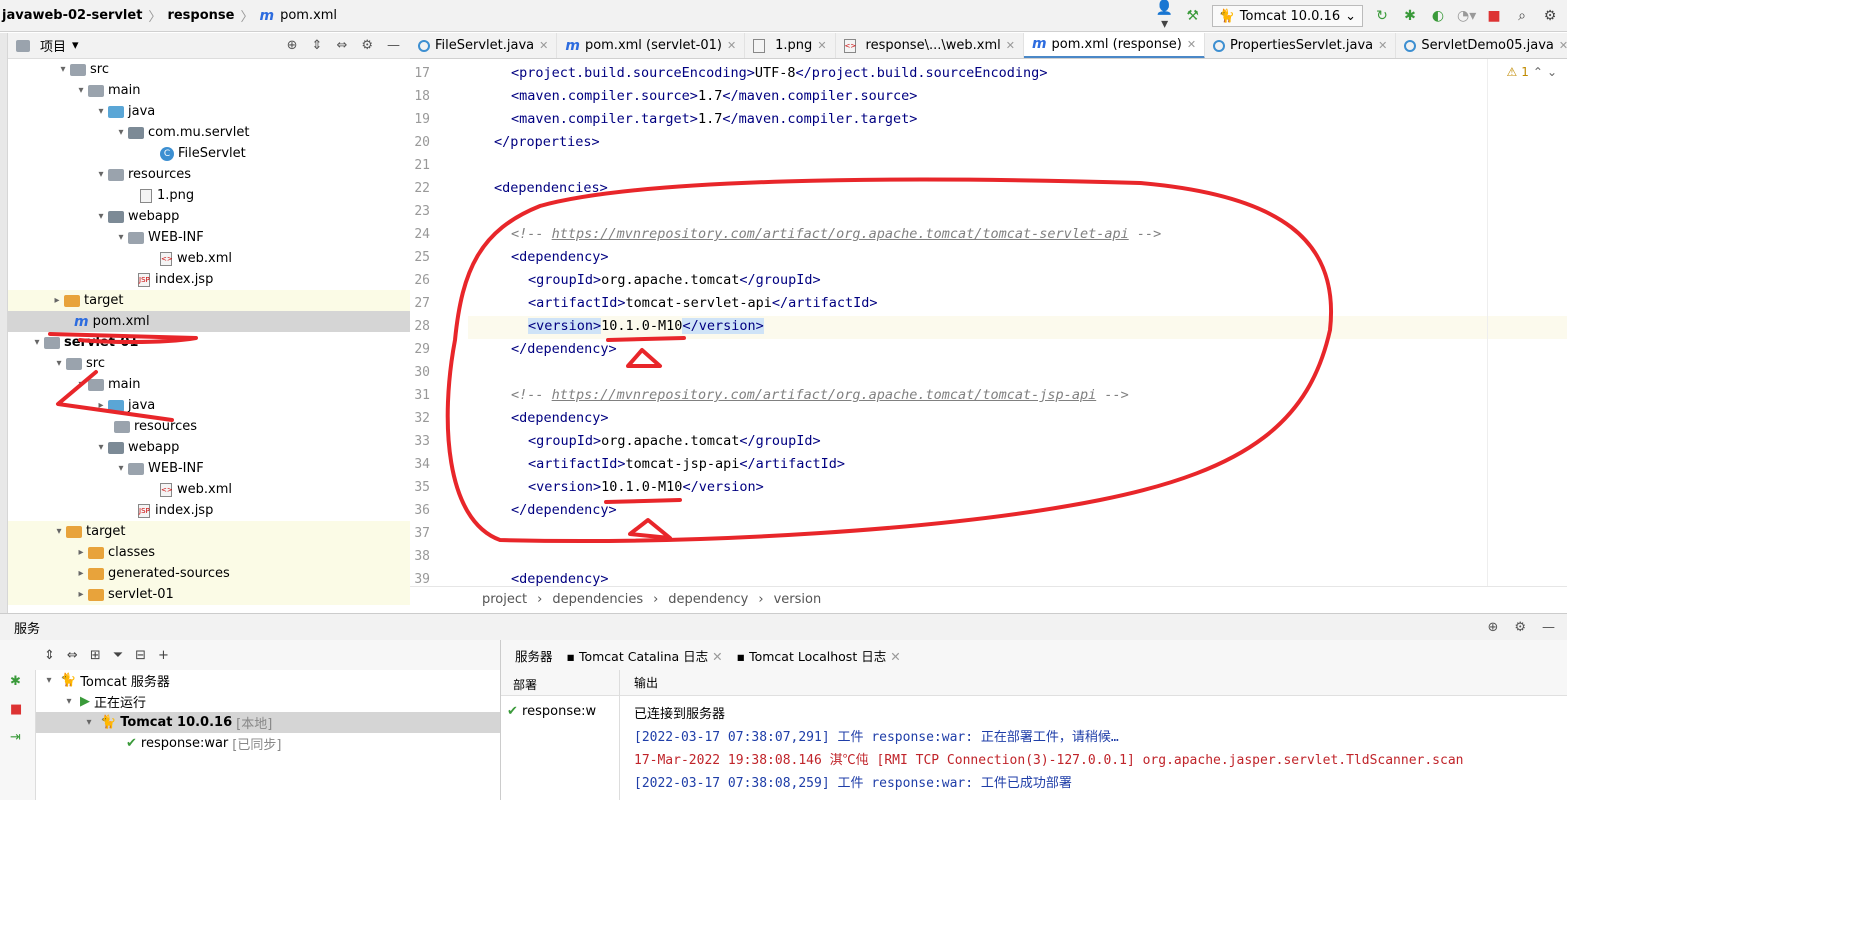 The height and width of the screenshot is (952, 1867). I want to click on deploy-item: ✔ response:w, so click(560, 707).